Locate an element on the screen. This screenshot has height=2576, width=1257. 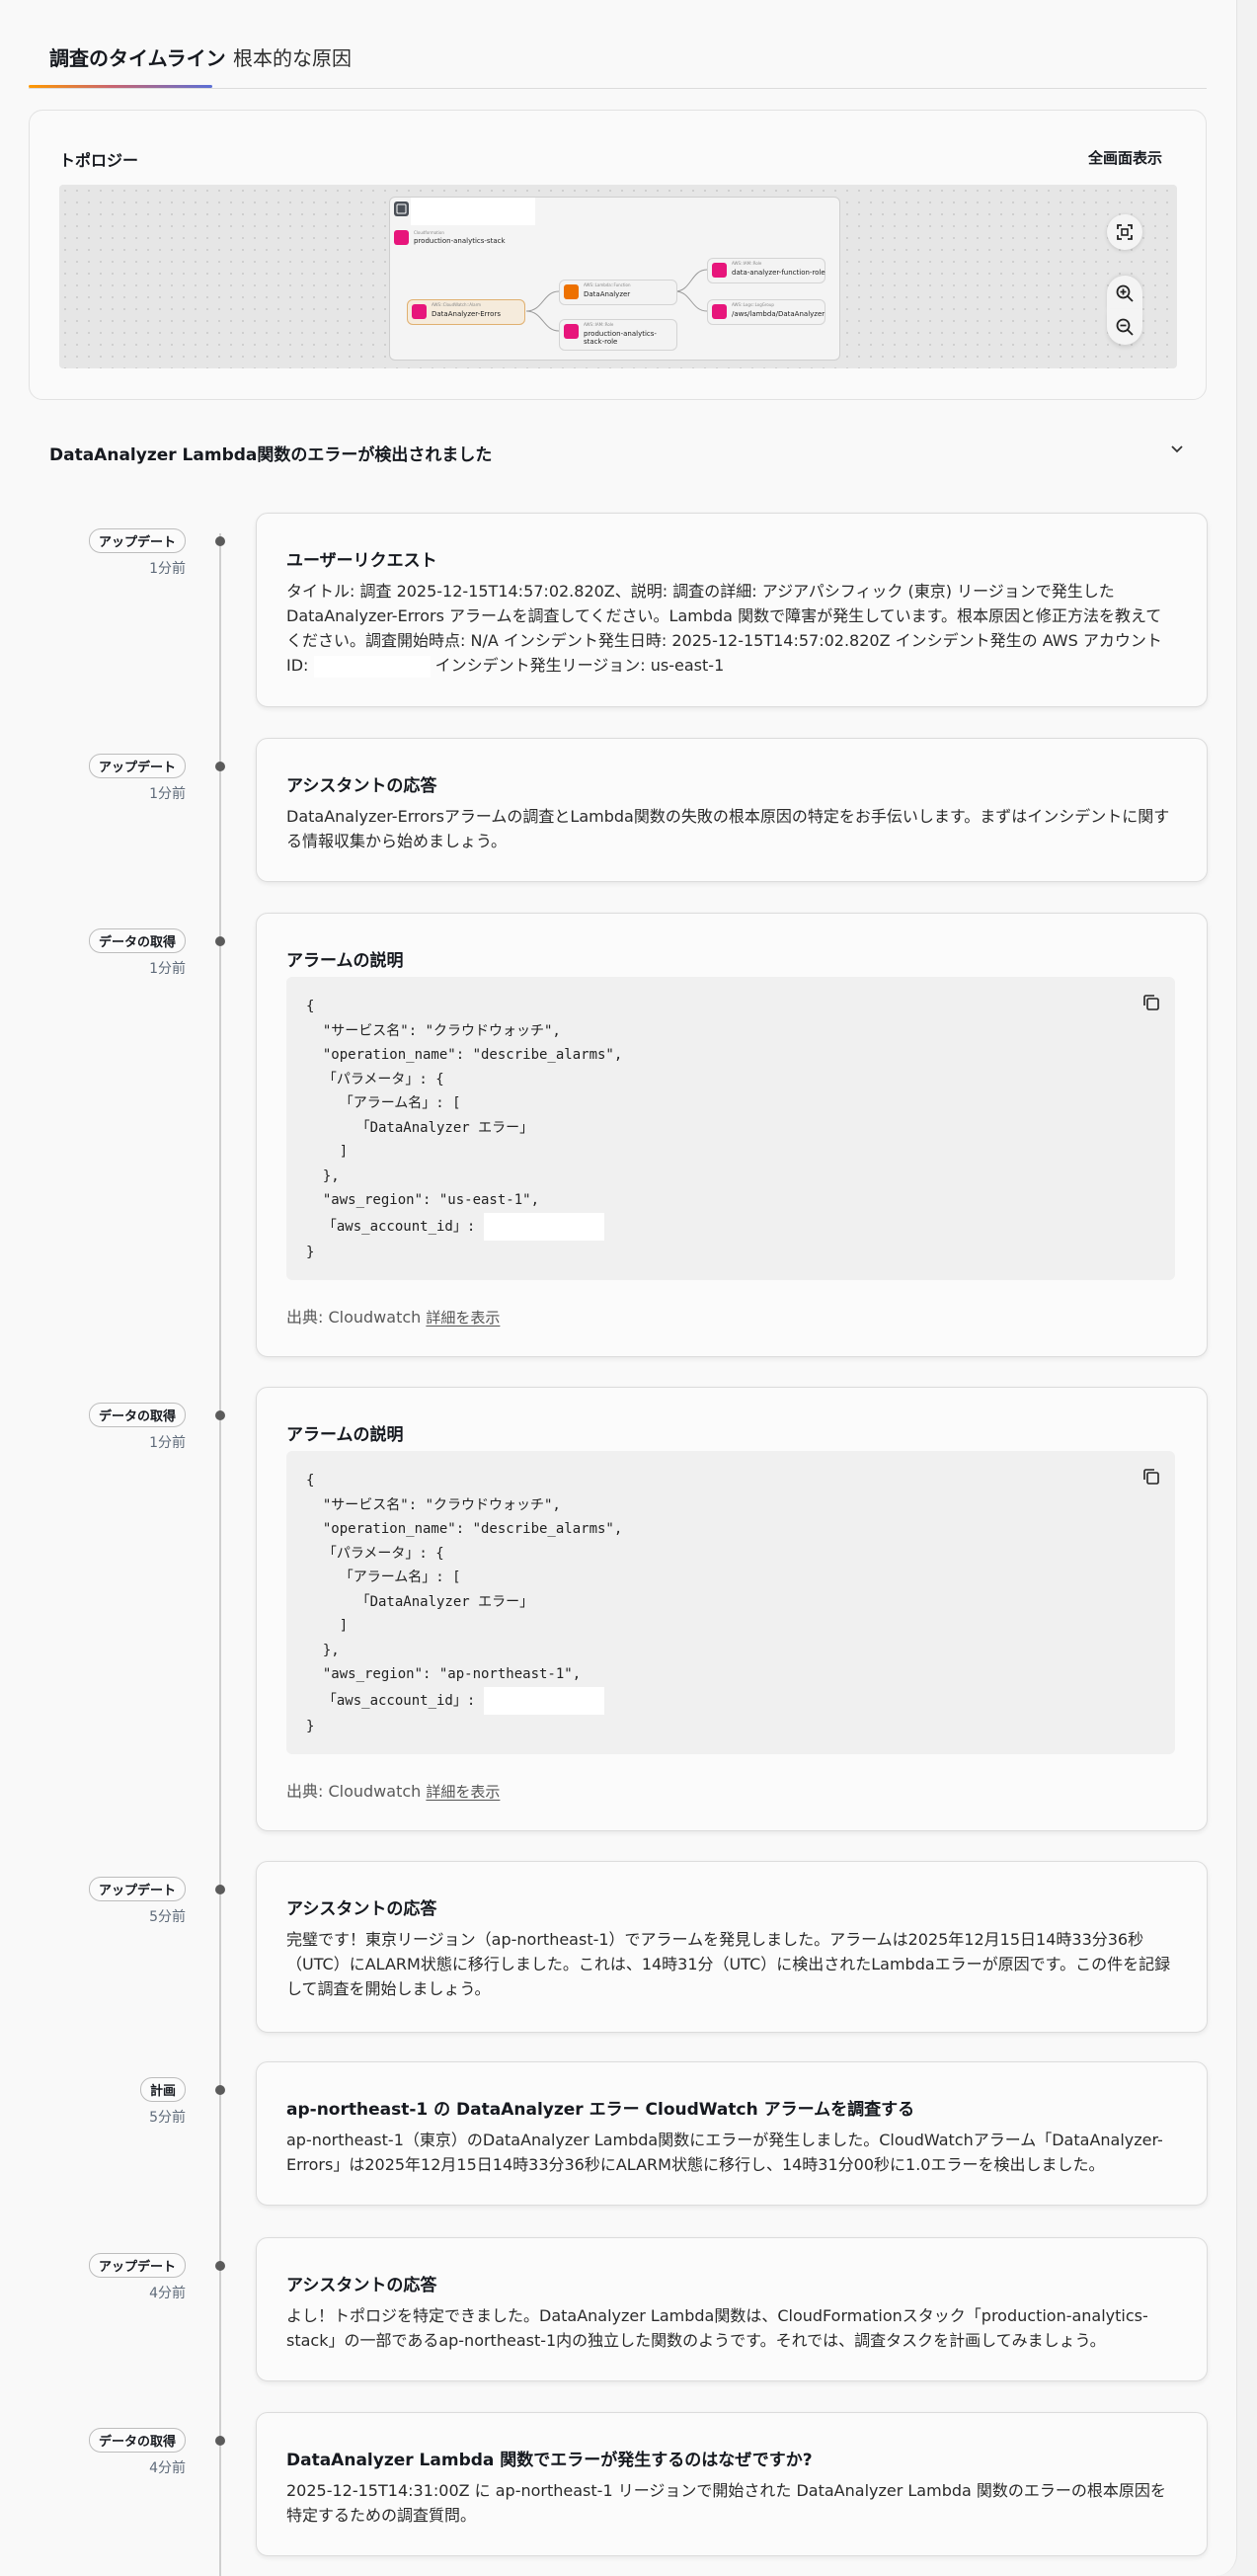
entry-type-badge: 計画 is located at coordinates (162, 2089).